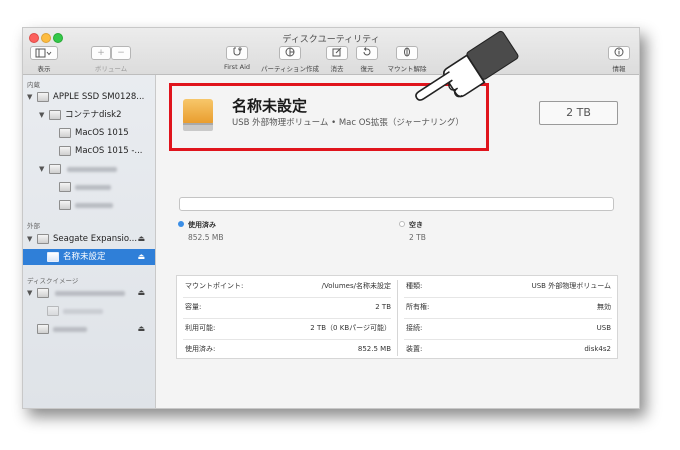  What do you see at coordinates (53, 281) in the screenshot?
I see `section-disk-images: ディスクイメージ` at bounding box center [53, 281].